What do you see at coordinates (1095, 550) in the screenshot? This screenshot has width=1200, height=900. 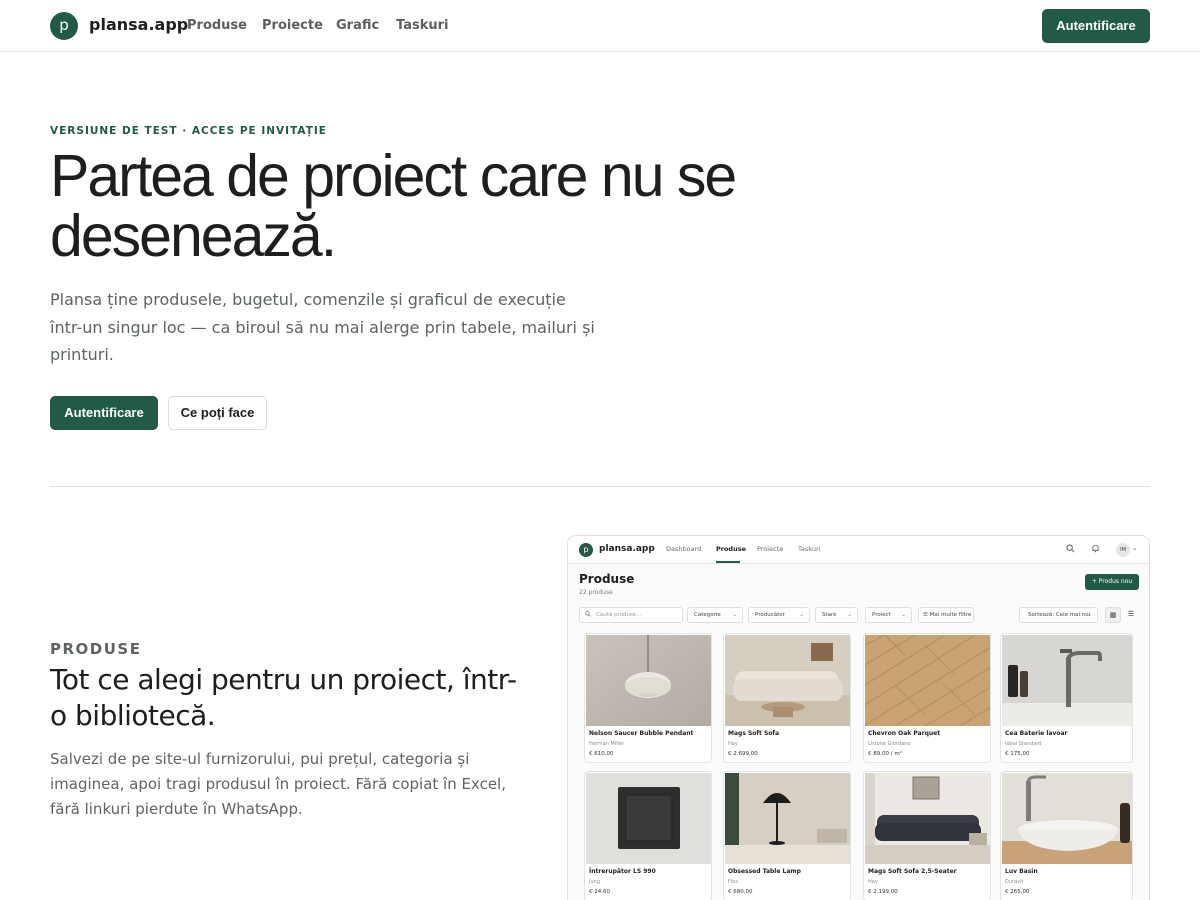 I see `bell-icon` at bounding box center [1095, 550].